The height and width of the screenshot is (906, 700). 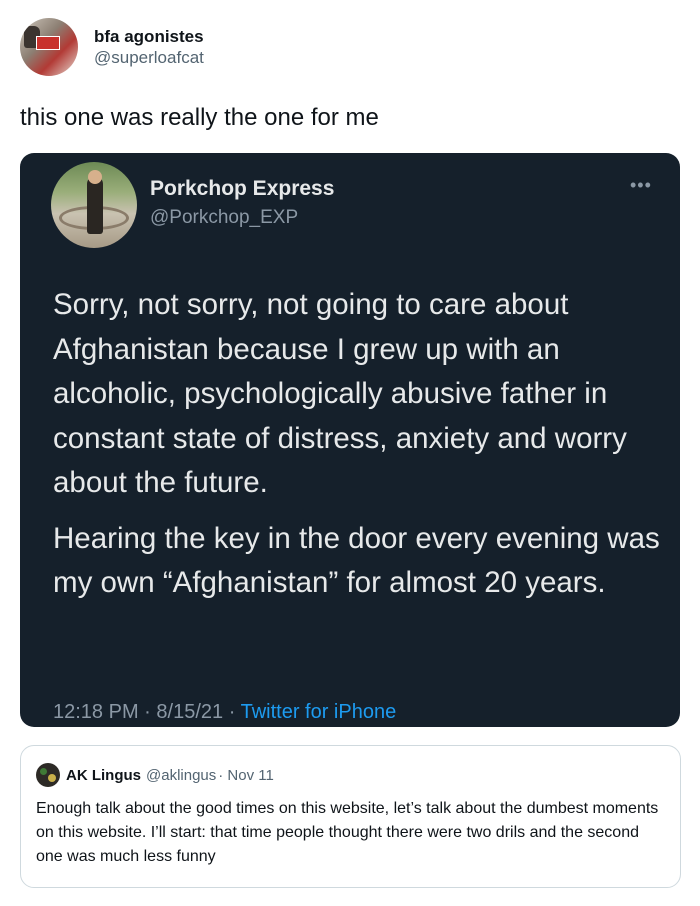 What do you see at coordinates (199, 117) in the screenshot?
I see `tweet-text: this one was really the one for me` at bounding box center [199, 117].